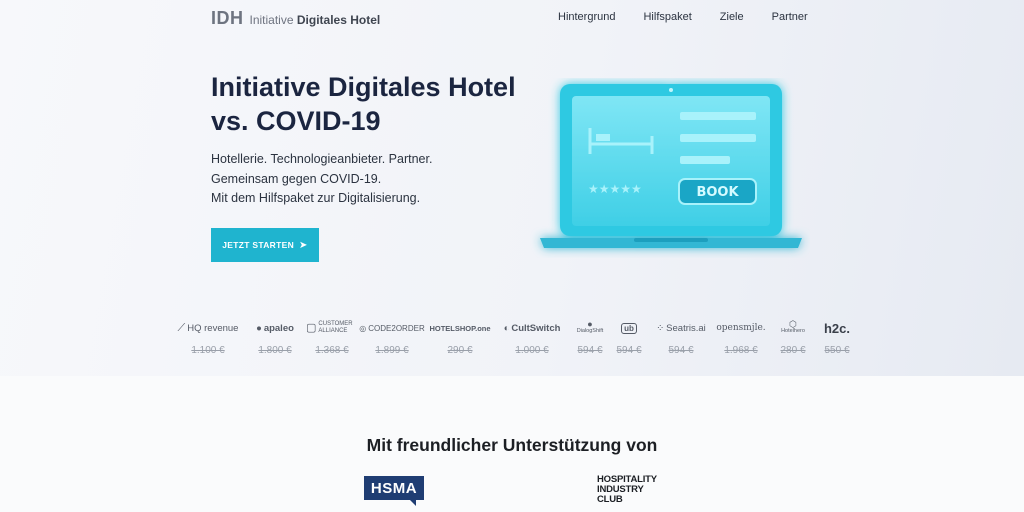 The height and width of the screenshot is (512, 1024). What do you see at coordinates (836, 328) in the screenshot?
I see `partner-logo: h2c.` at bounding box center [836, 328].